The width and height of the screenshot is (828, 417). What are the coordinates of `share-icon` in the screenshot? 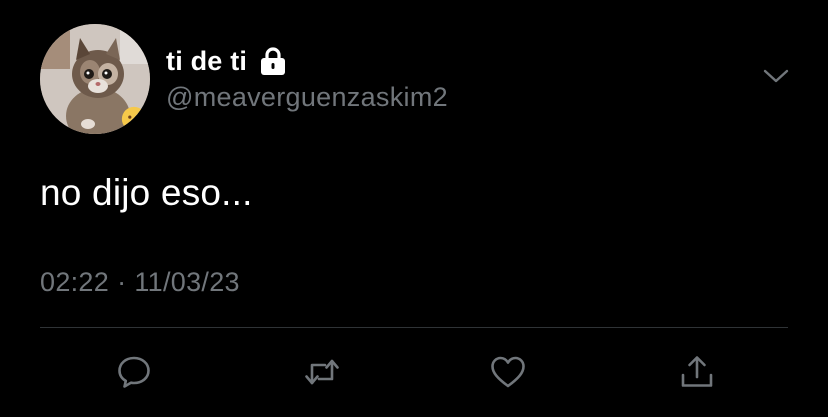 It's located at (697, 371).